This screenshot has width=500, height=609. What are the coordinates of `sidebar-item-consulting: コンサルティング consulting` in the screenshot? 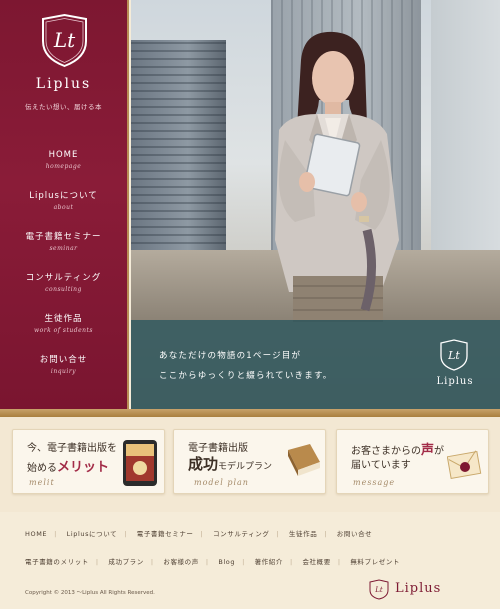 It's located at (63, 282).